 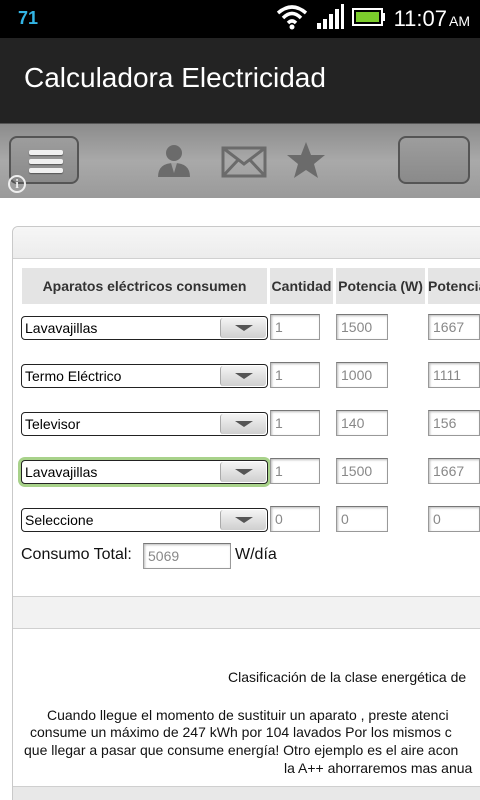 What do you see at coordinates (434, 160) in the screenshot?
I see `toolbar-right-button` at bounding box center [434, 160].